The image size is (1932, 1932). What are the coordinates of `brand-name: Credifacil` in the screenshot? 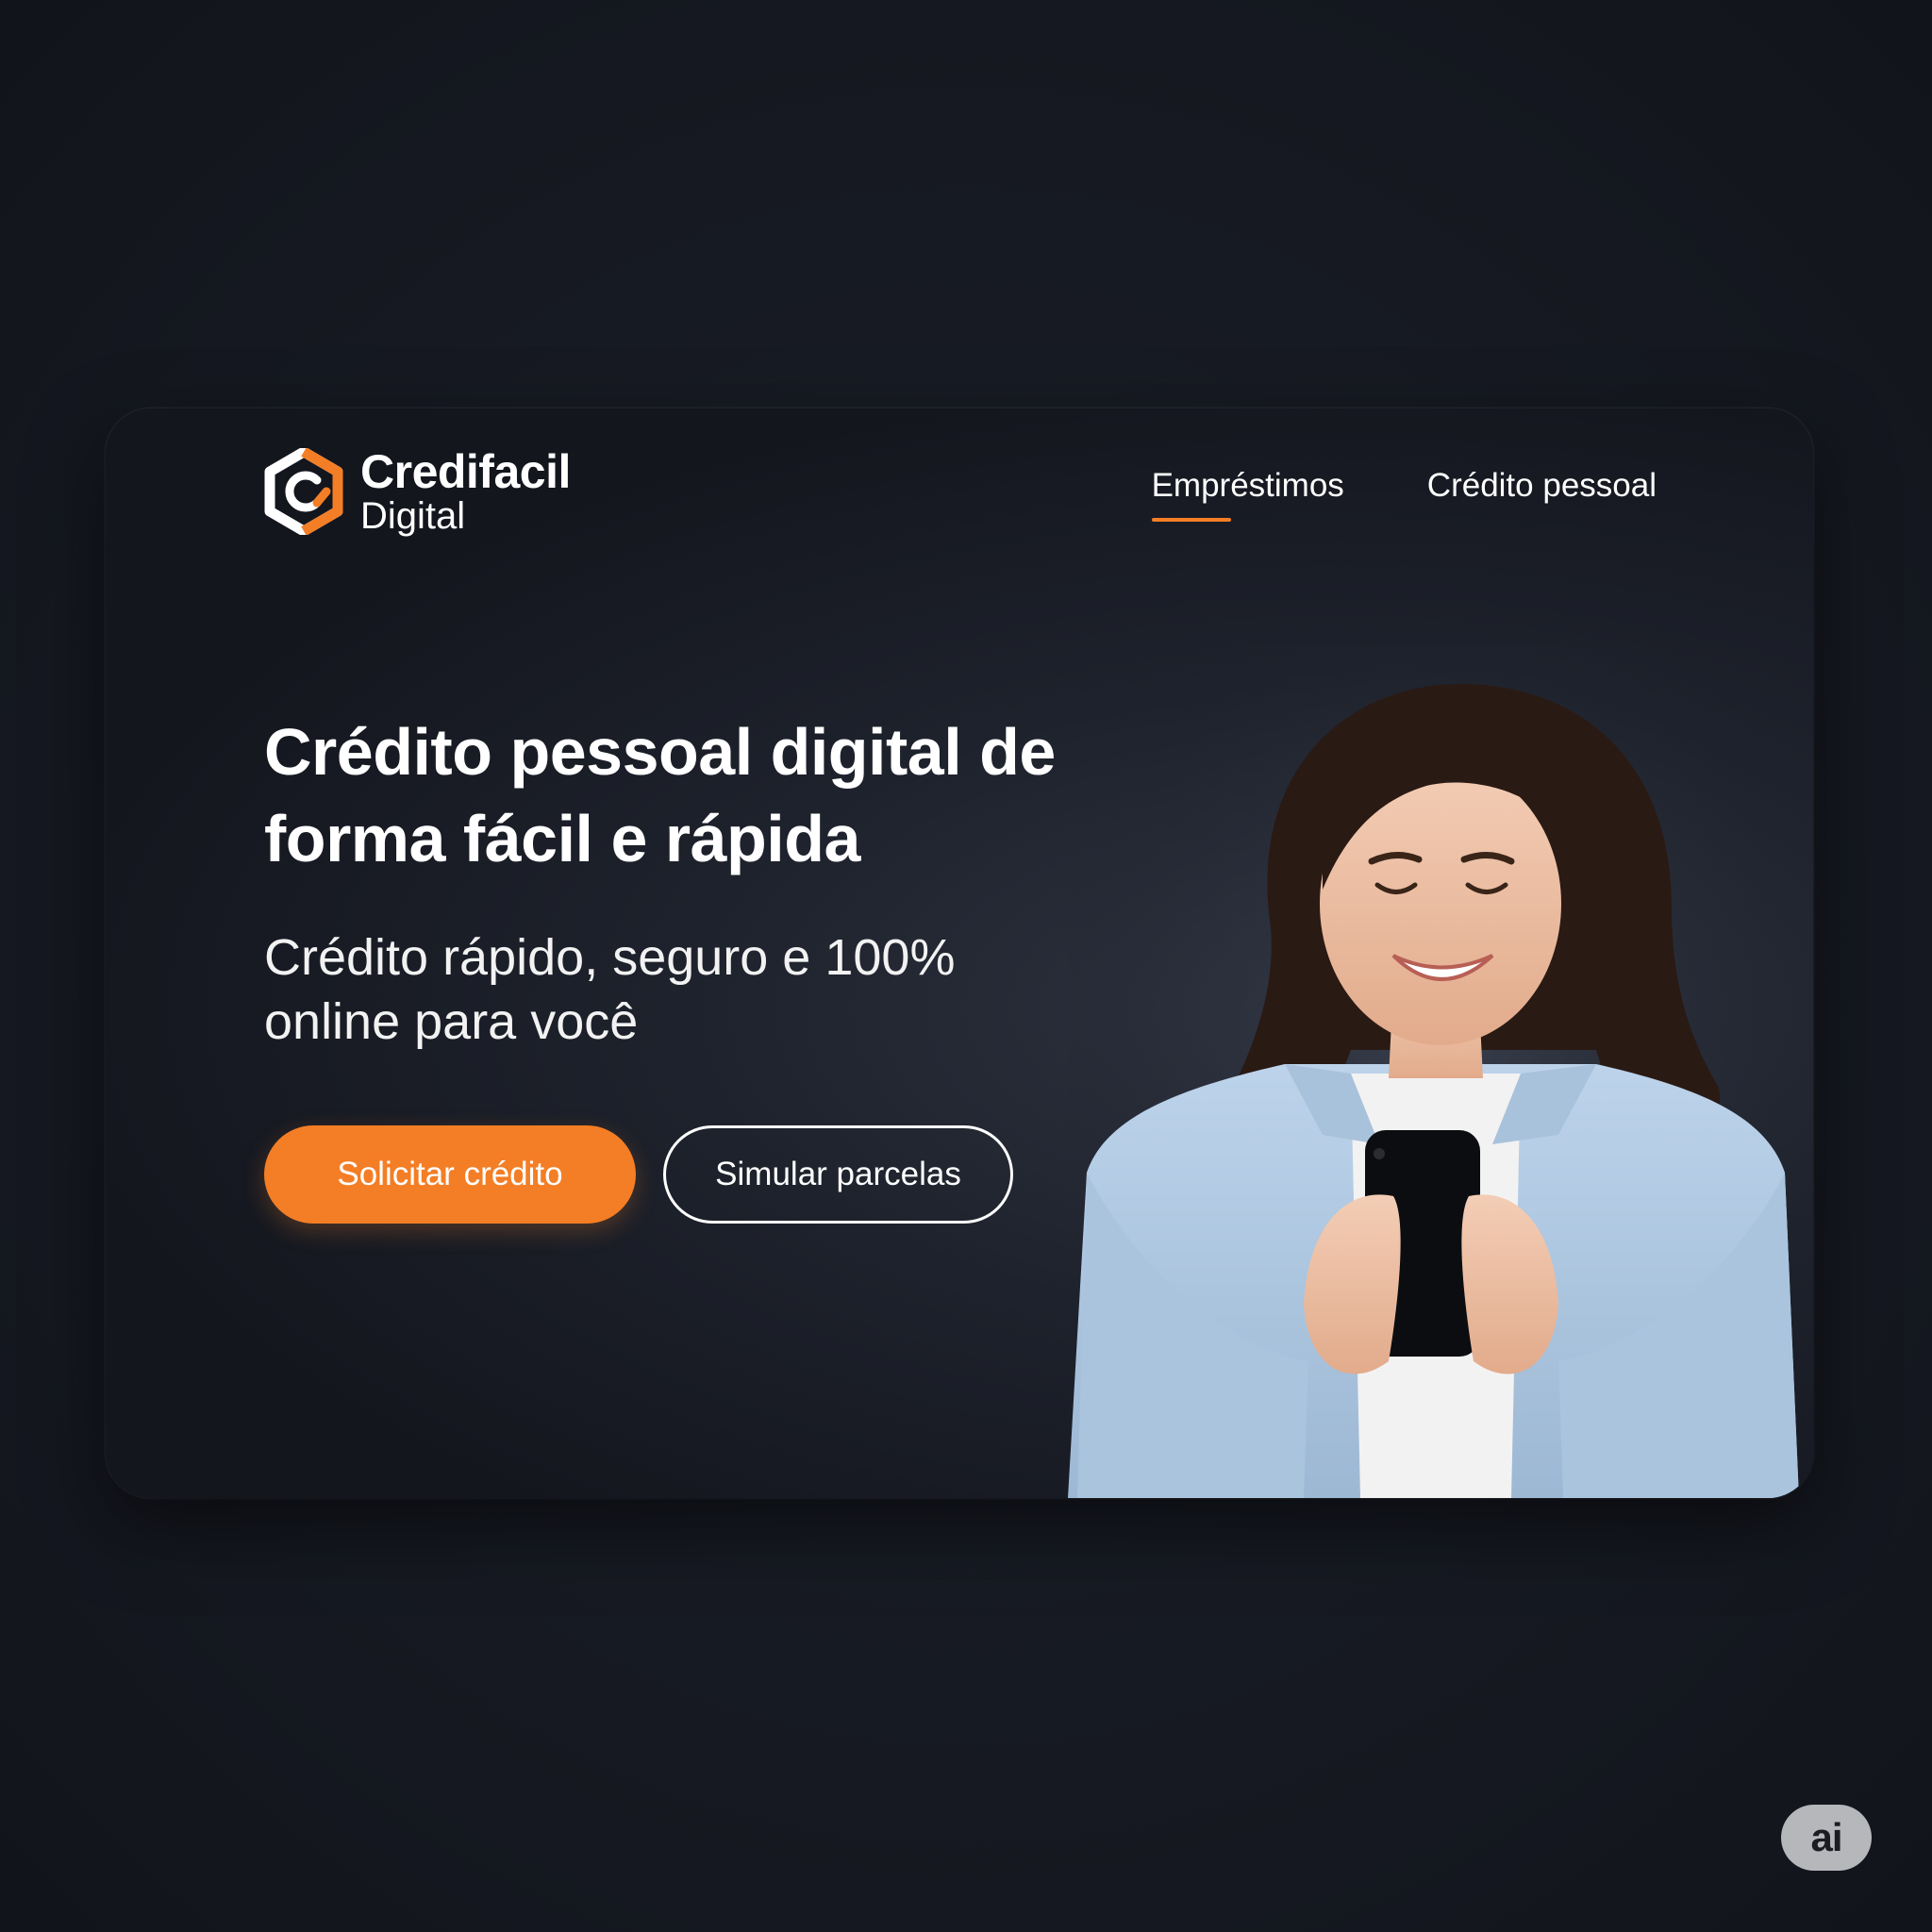 It's located at (466, 472).